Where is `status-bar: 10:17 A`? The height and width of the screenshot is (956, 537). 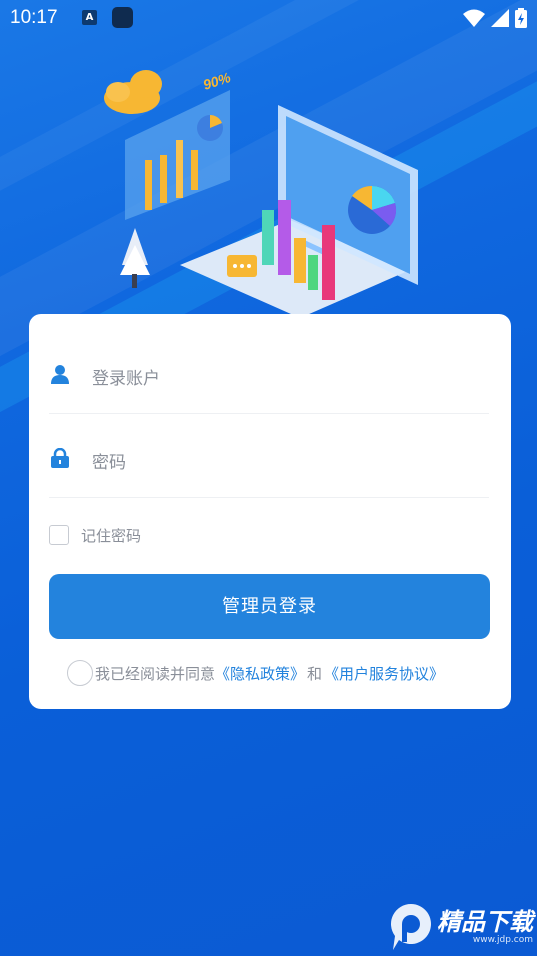 status-bar: 10:17 A is located at coordinates (268, 18).